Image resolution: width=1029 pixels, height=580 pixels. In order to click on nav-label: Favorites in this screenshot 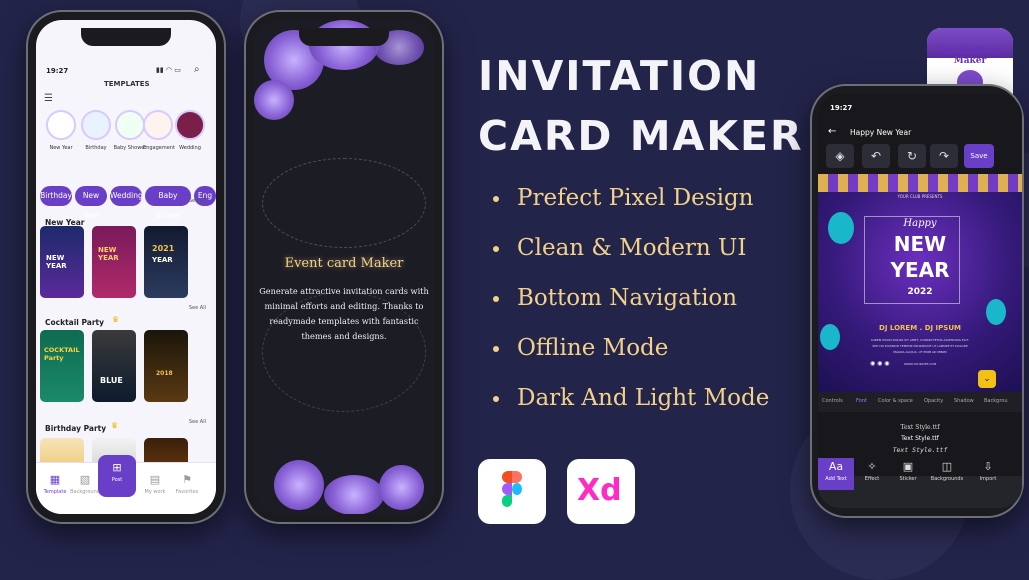, I will do `click(187, 492)`.